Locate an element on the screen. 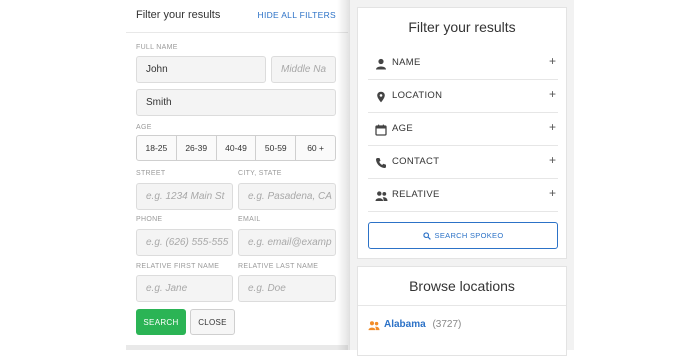 This screenshot has width=700, height=356. calendar-icon is located at coordinates (381, 129).